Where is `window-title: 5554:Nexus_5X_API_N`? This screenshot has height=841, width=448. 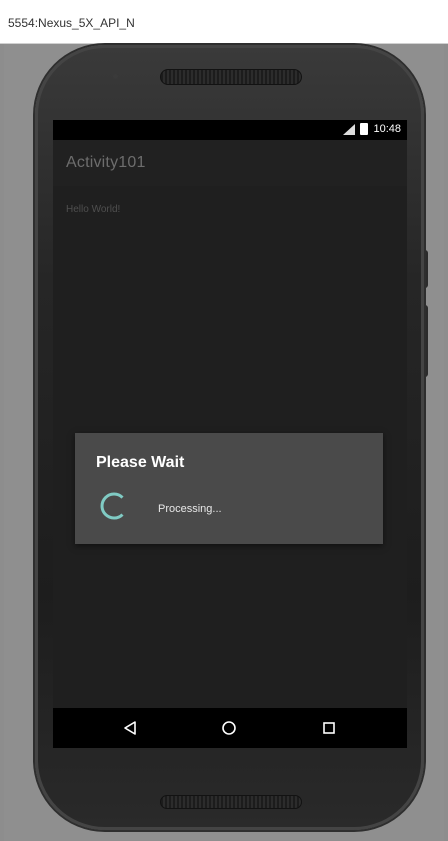 window-title: 5554:Nexus_5X_API_N is located at coordinates (71, 23).